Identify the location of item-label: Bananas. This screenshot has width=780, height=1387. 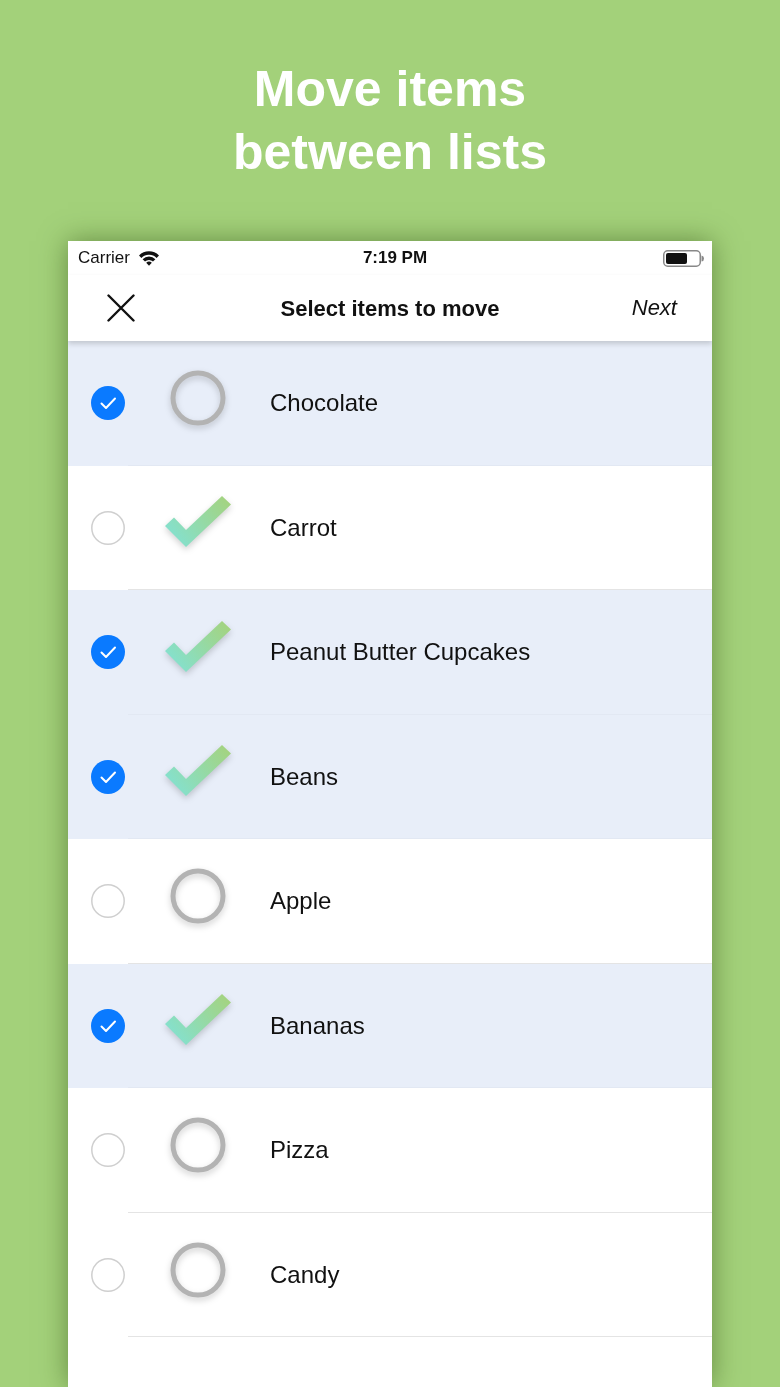
(317, 1025).